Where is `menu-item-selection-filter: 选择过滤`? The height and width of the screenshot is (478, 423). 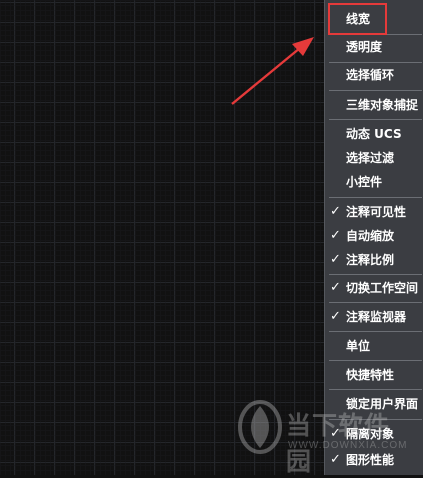
menu-item-selection-filter: 选择过滤 is located at coordinates (374, 158).